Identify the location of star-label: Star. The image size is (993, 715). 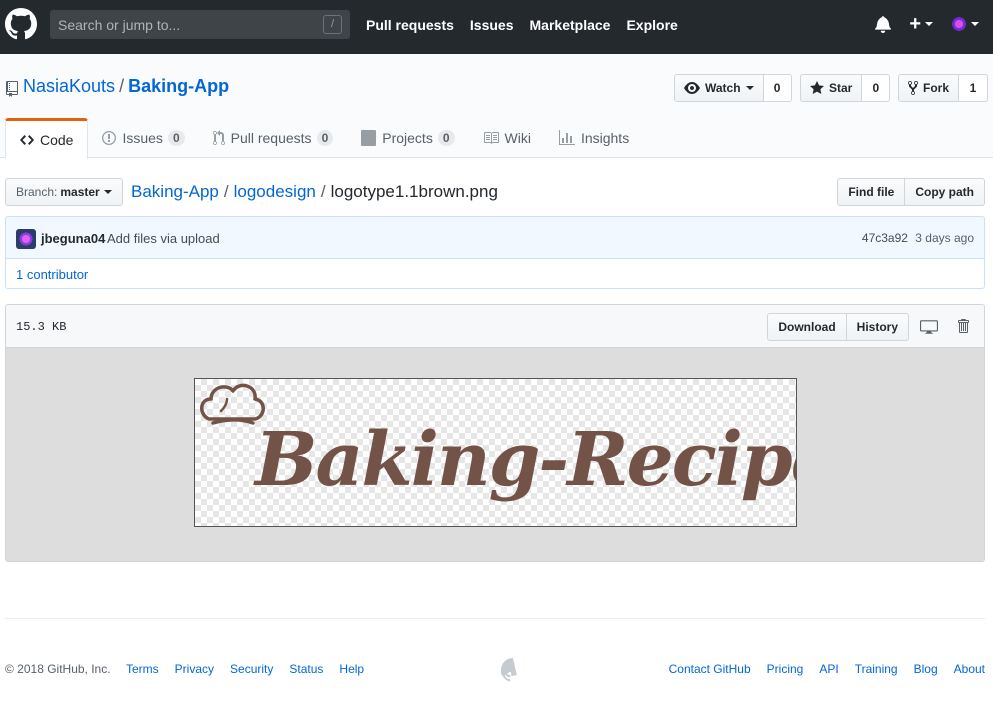
(841, 88).